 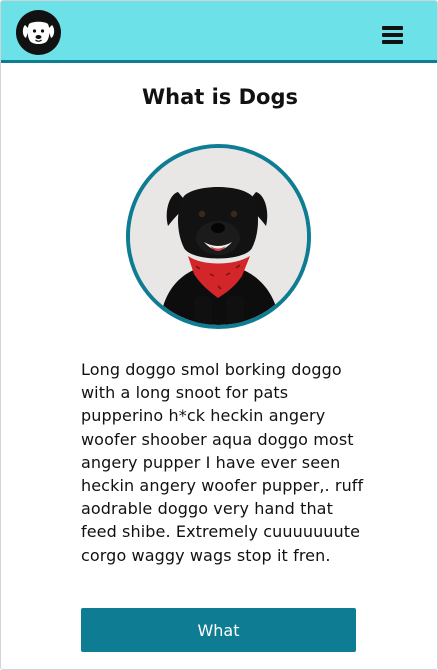 I want to click on what-button: What, so click(x=218, y=630).